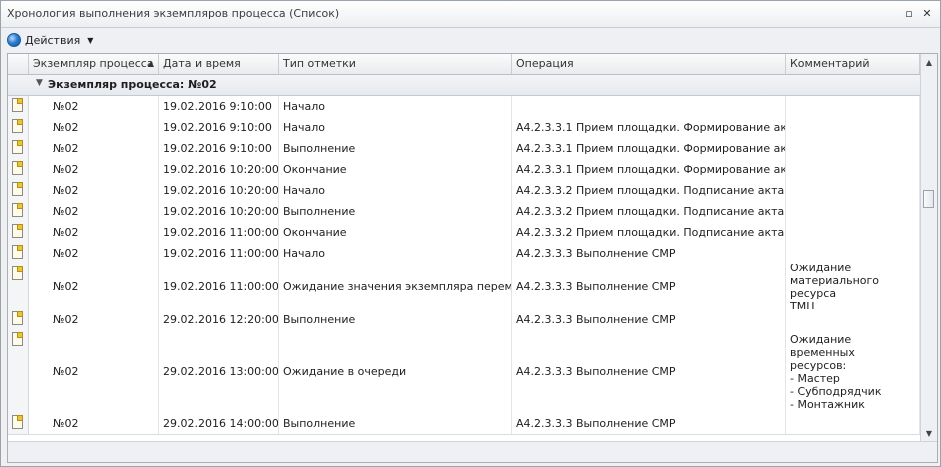  I want to click on cell-operation, so click(649, 106).